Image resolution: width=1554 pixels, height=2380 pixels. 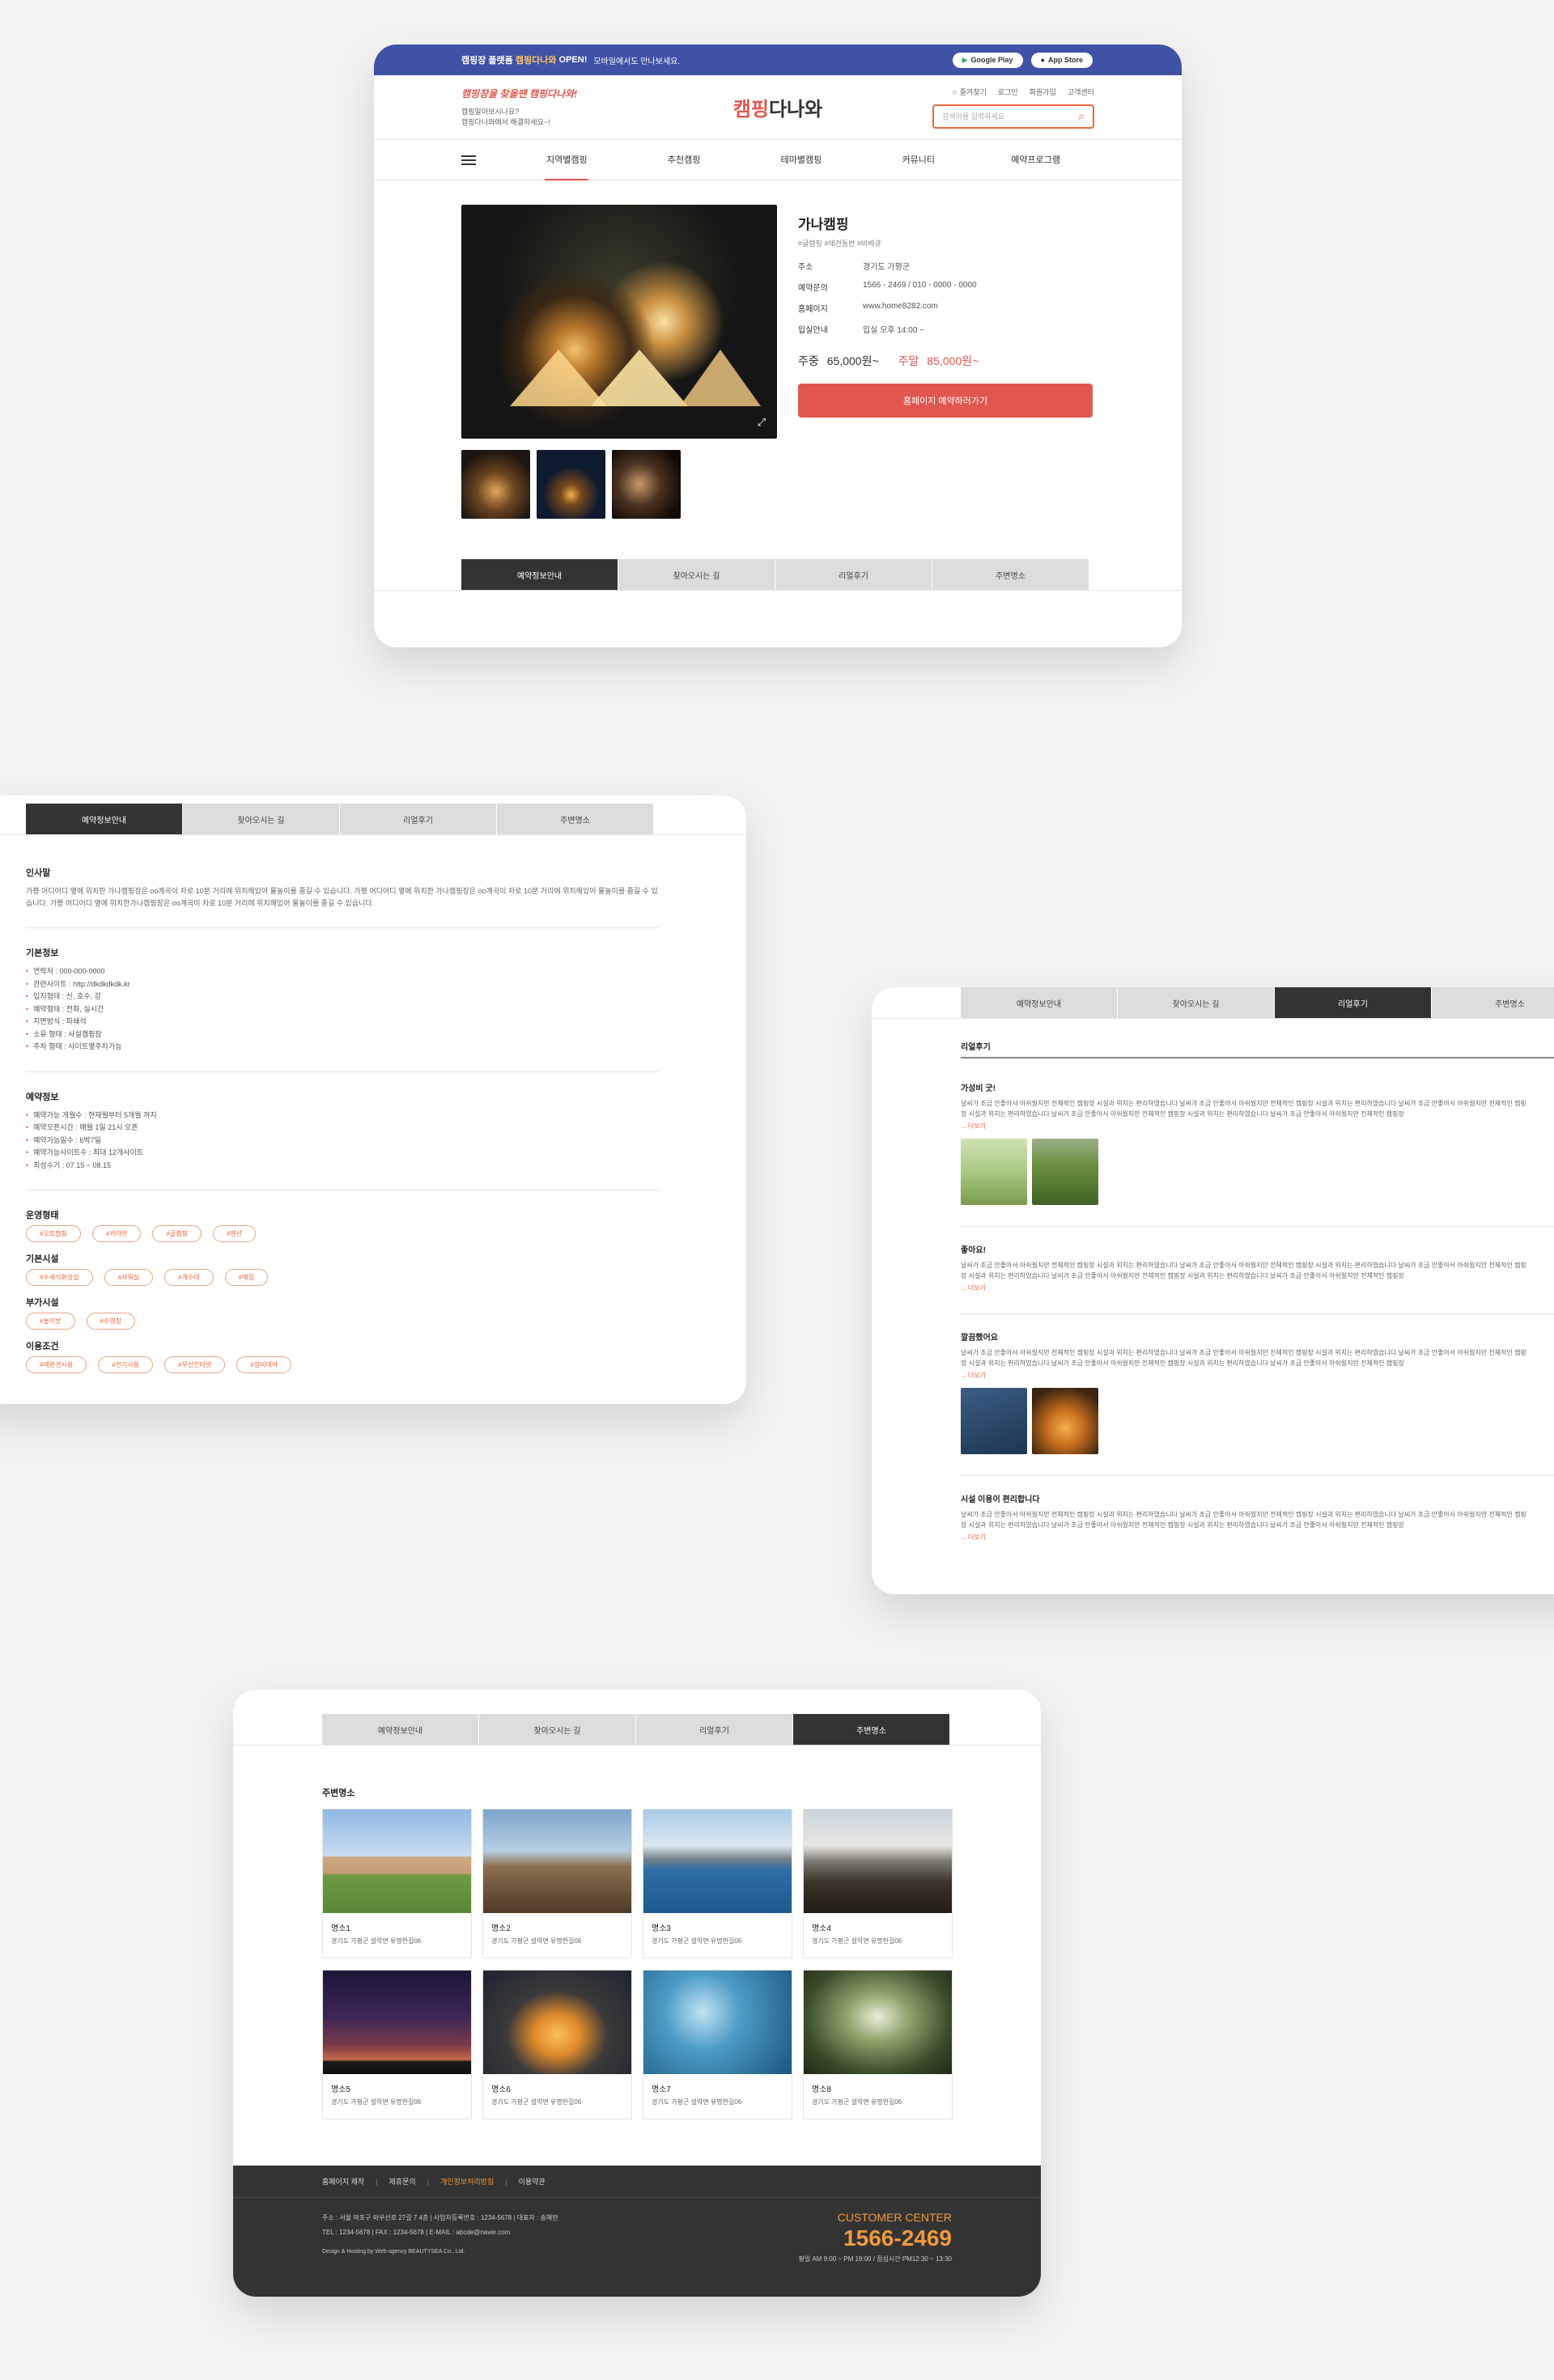 What do you see at coordinates (42, 1303) in the screenshot?
I see `chip-group-title: 부가시설` at bounding box center [42, 1303].